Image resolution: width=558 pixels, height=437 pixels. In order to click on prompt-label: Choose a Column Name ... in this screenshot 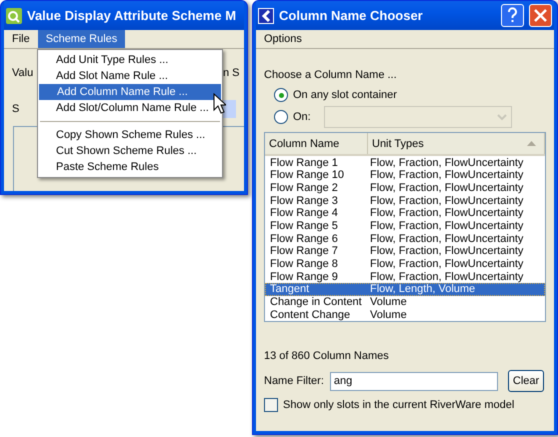, I will do `click(331, 75)`.